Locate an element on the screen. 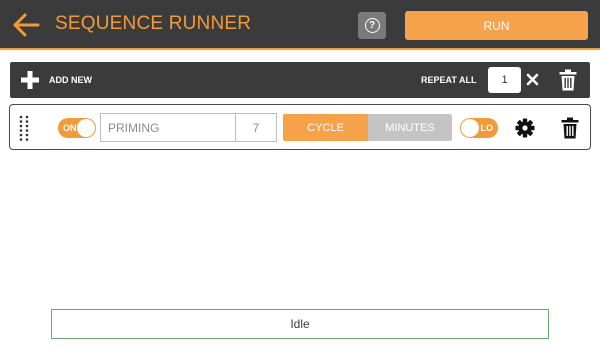 The width and height of the screenshot is (600, 351). power-toggle: LO is located at coordinates (479, 128).